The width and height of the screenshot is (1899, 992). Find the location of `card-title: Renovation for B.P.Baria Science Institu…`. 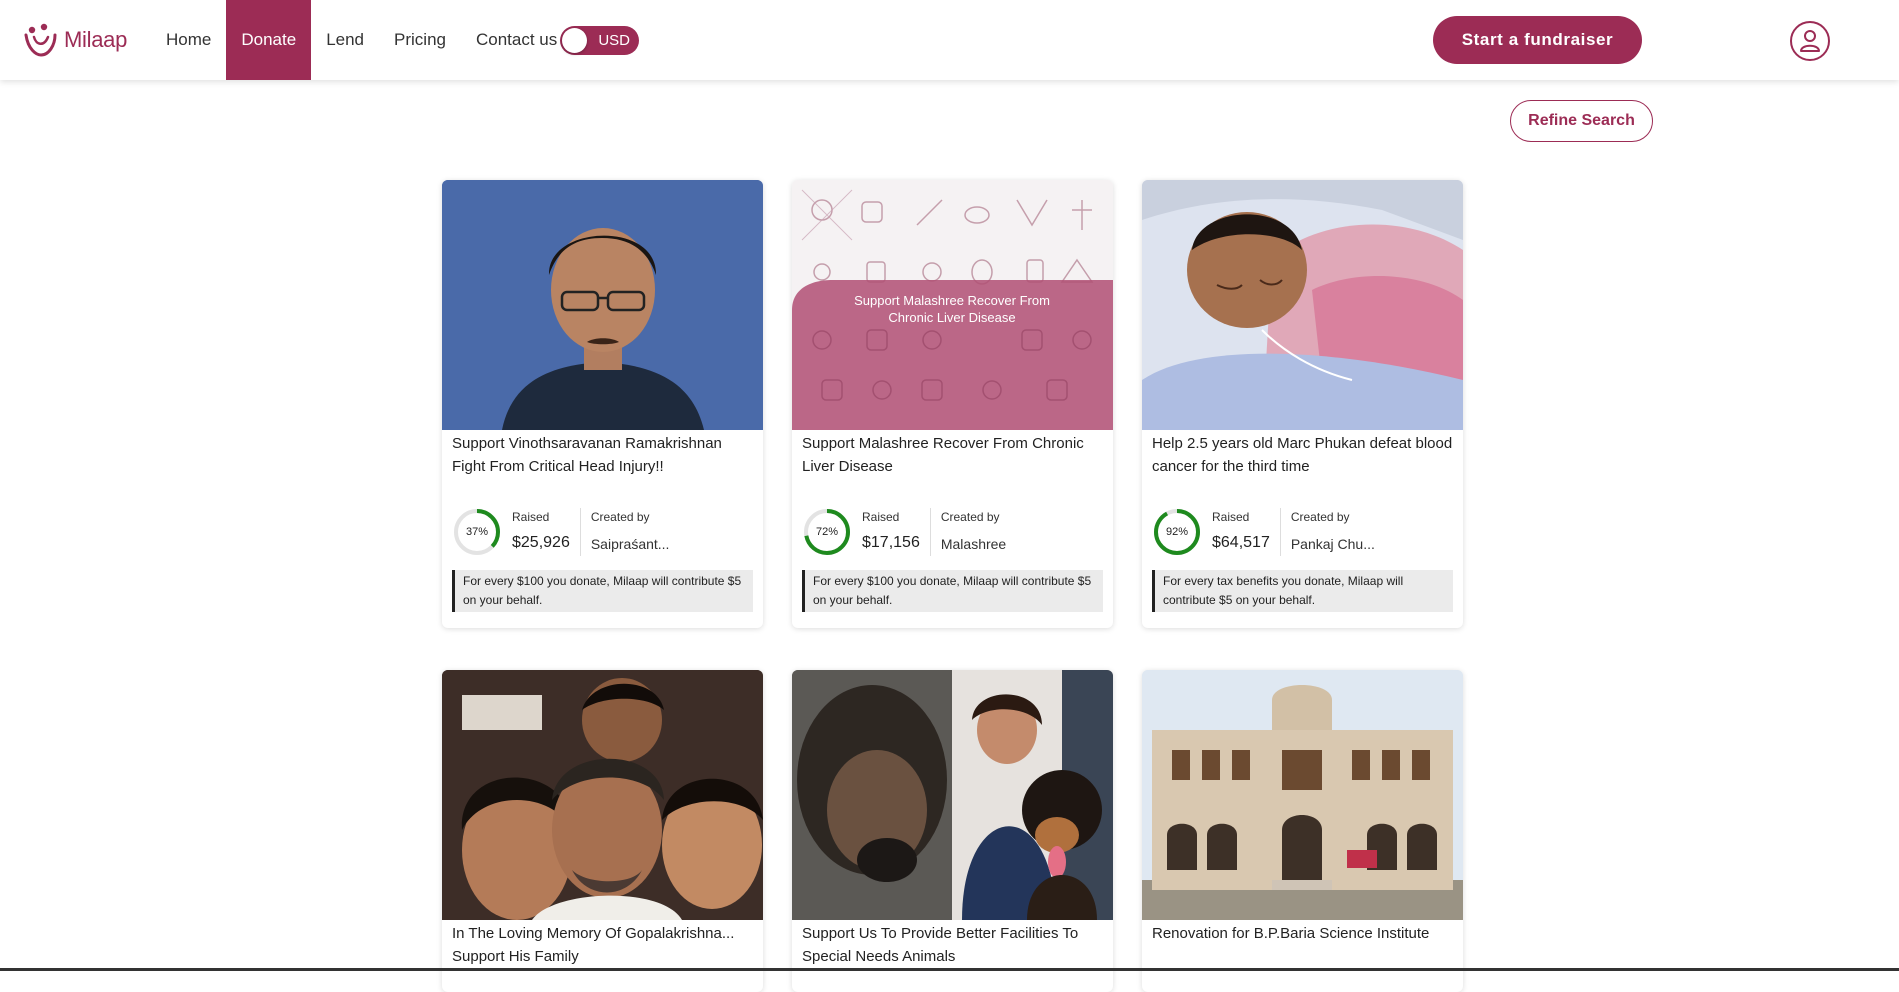

card-title: Renovation for B.P.Baria Science Institu… is located at coordinates (1302, 957).